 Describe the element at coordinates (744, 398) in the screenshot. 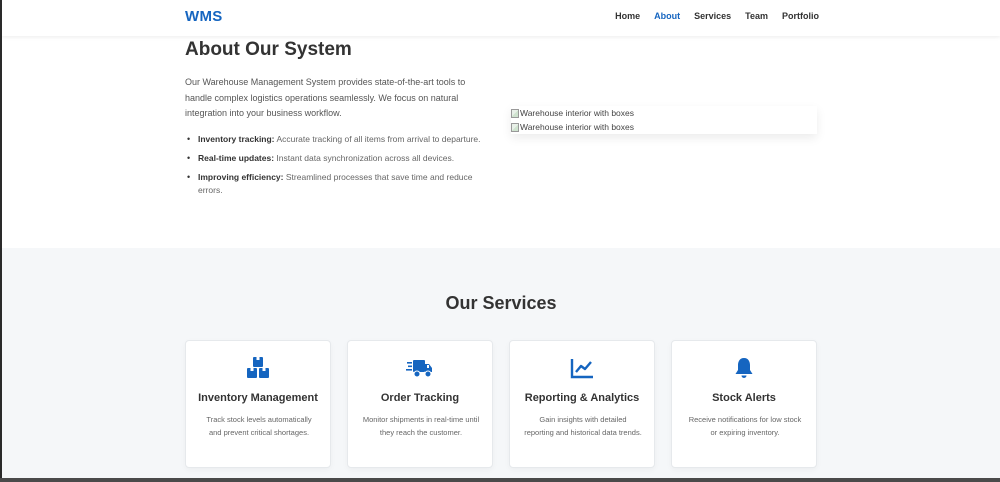

I see `card-title: Stock Alerts` at that location.